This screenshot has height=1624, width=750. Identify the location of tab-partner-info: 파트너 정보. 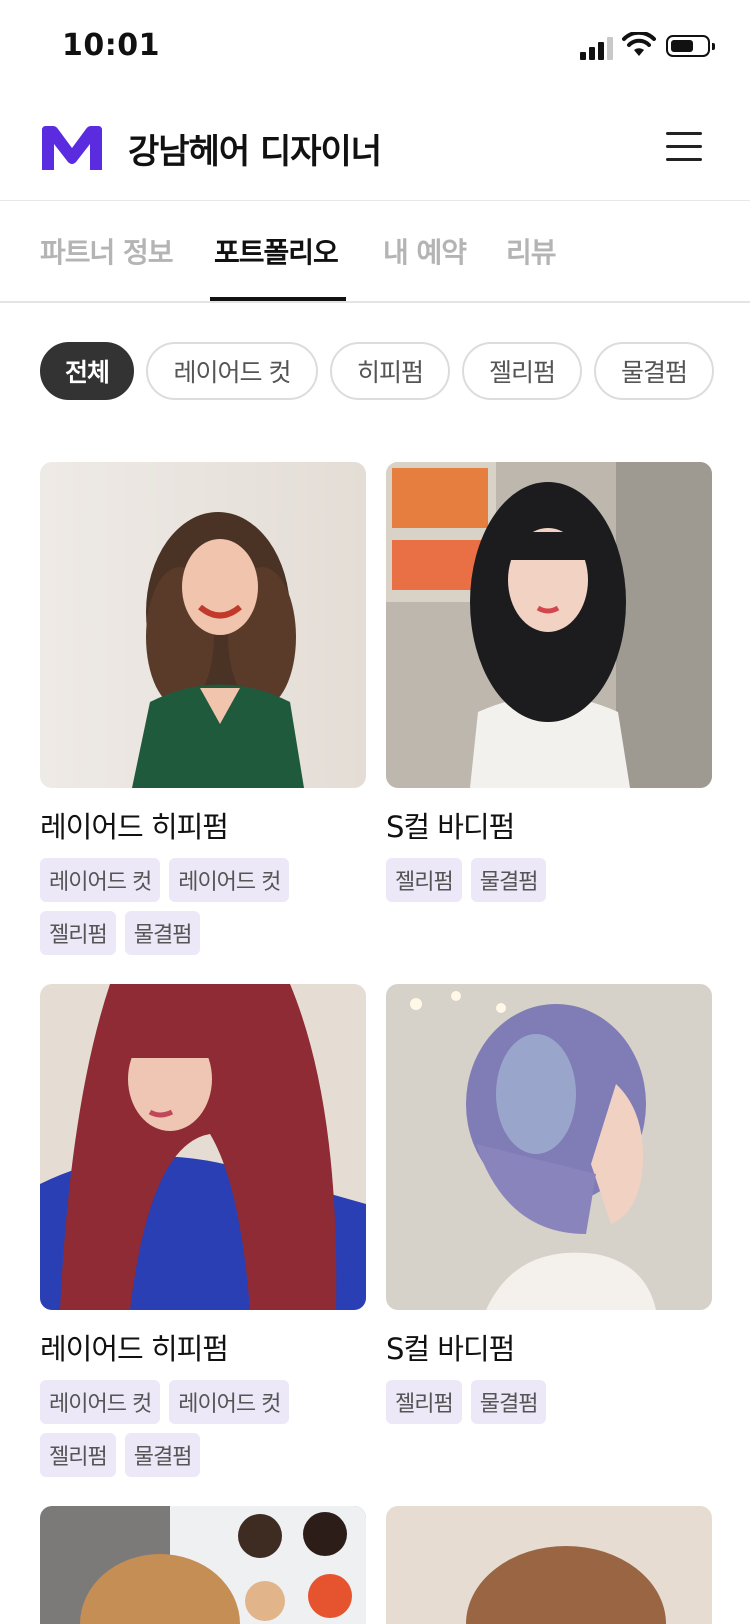
(107, 251).